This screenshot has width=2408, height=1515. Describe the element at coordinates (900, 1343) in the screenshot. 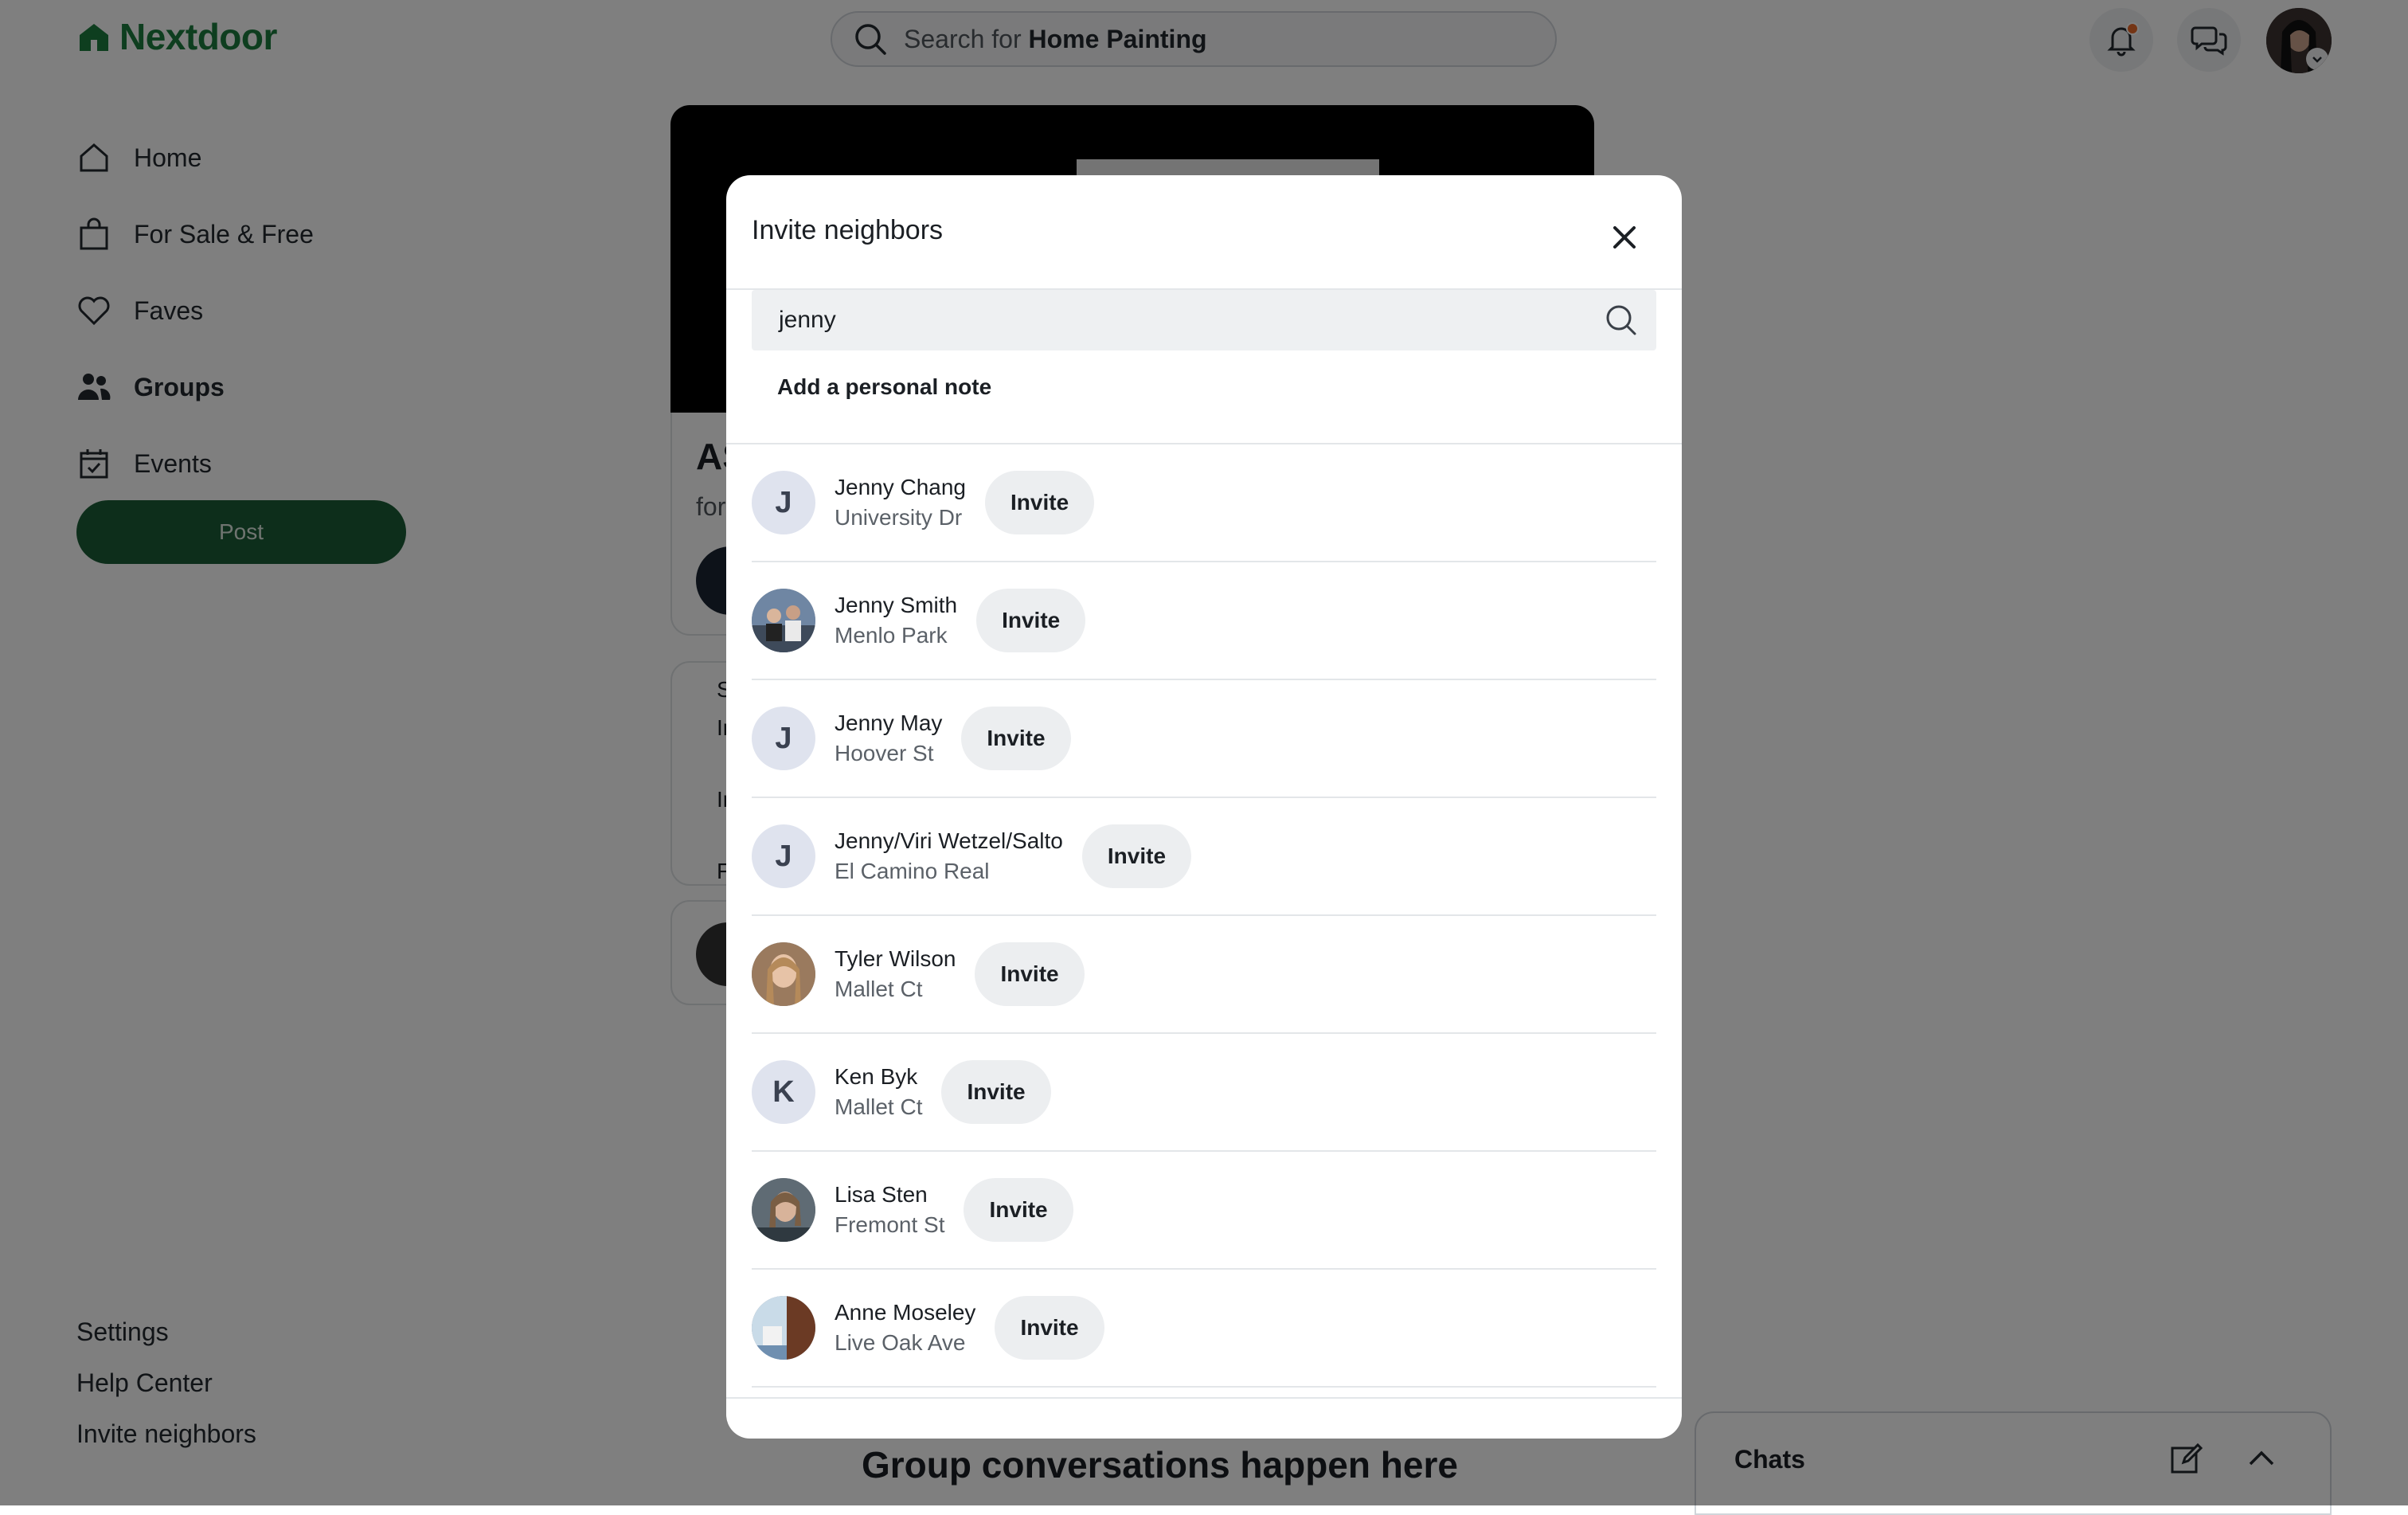

I see `neighbor-street: Live Oak Ave` at that location.